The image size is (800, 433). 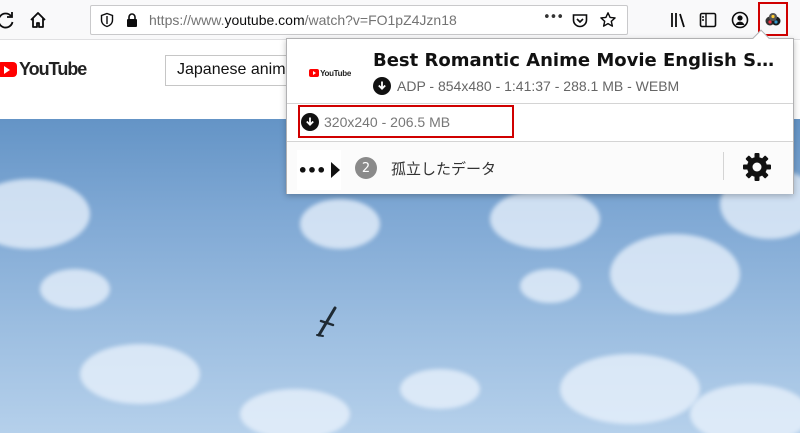 I want to click on reload-icon, so click(x=9, y=20).